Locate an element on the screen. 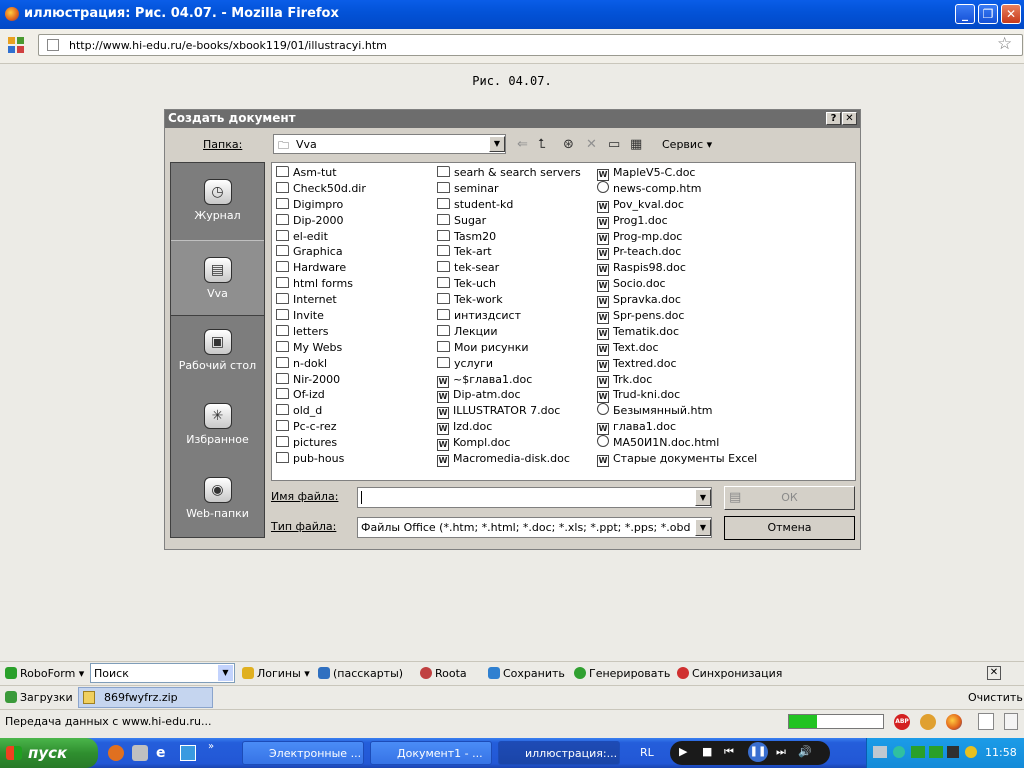 The height and width of the screenshot is (768, 1024). language-indicator: RL is located at coordinates (647, 752).